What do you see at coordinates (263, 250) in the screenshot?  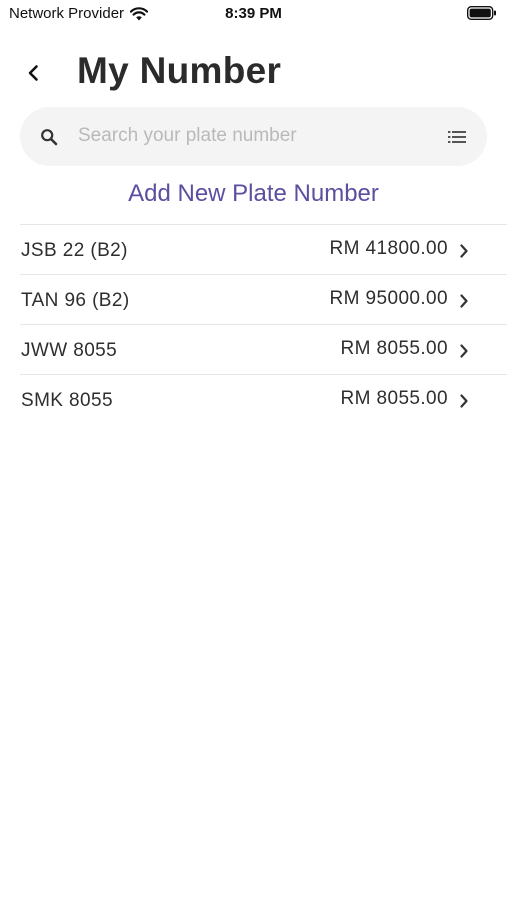 I see `plate-row: JSB 22 (B2) RM 41800.00` at bounding box center [263, 250].